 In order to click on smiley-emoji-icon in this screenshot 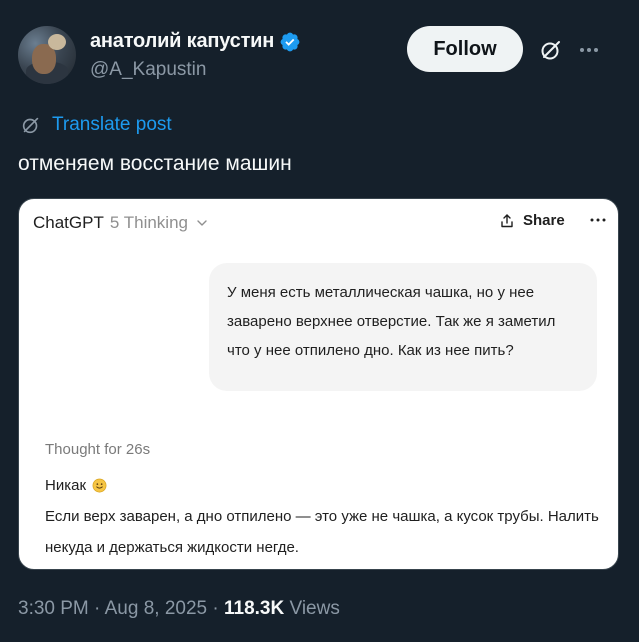, I will do `click(99, 485)`.